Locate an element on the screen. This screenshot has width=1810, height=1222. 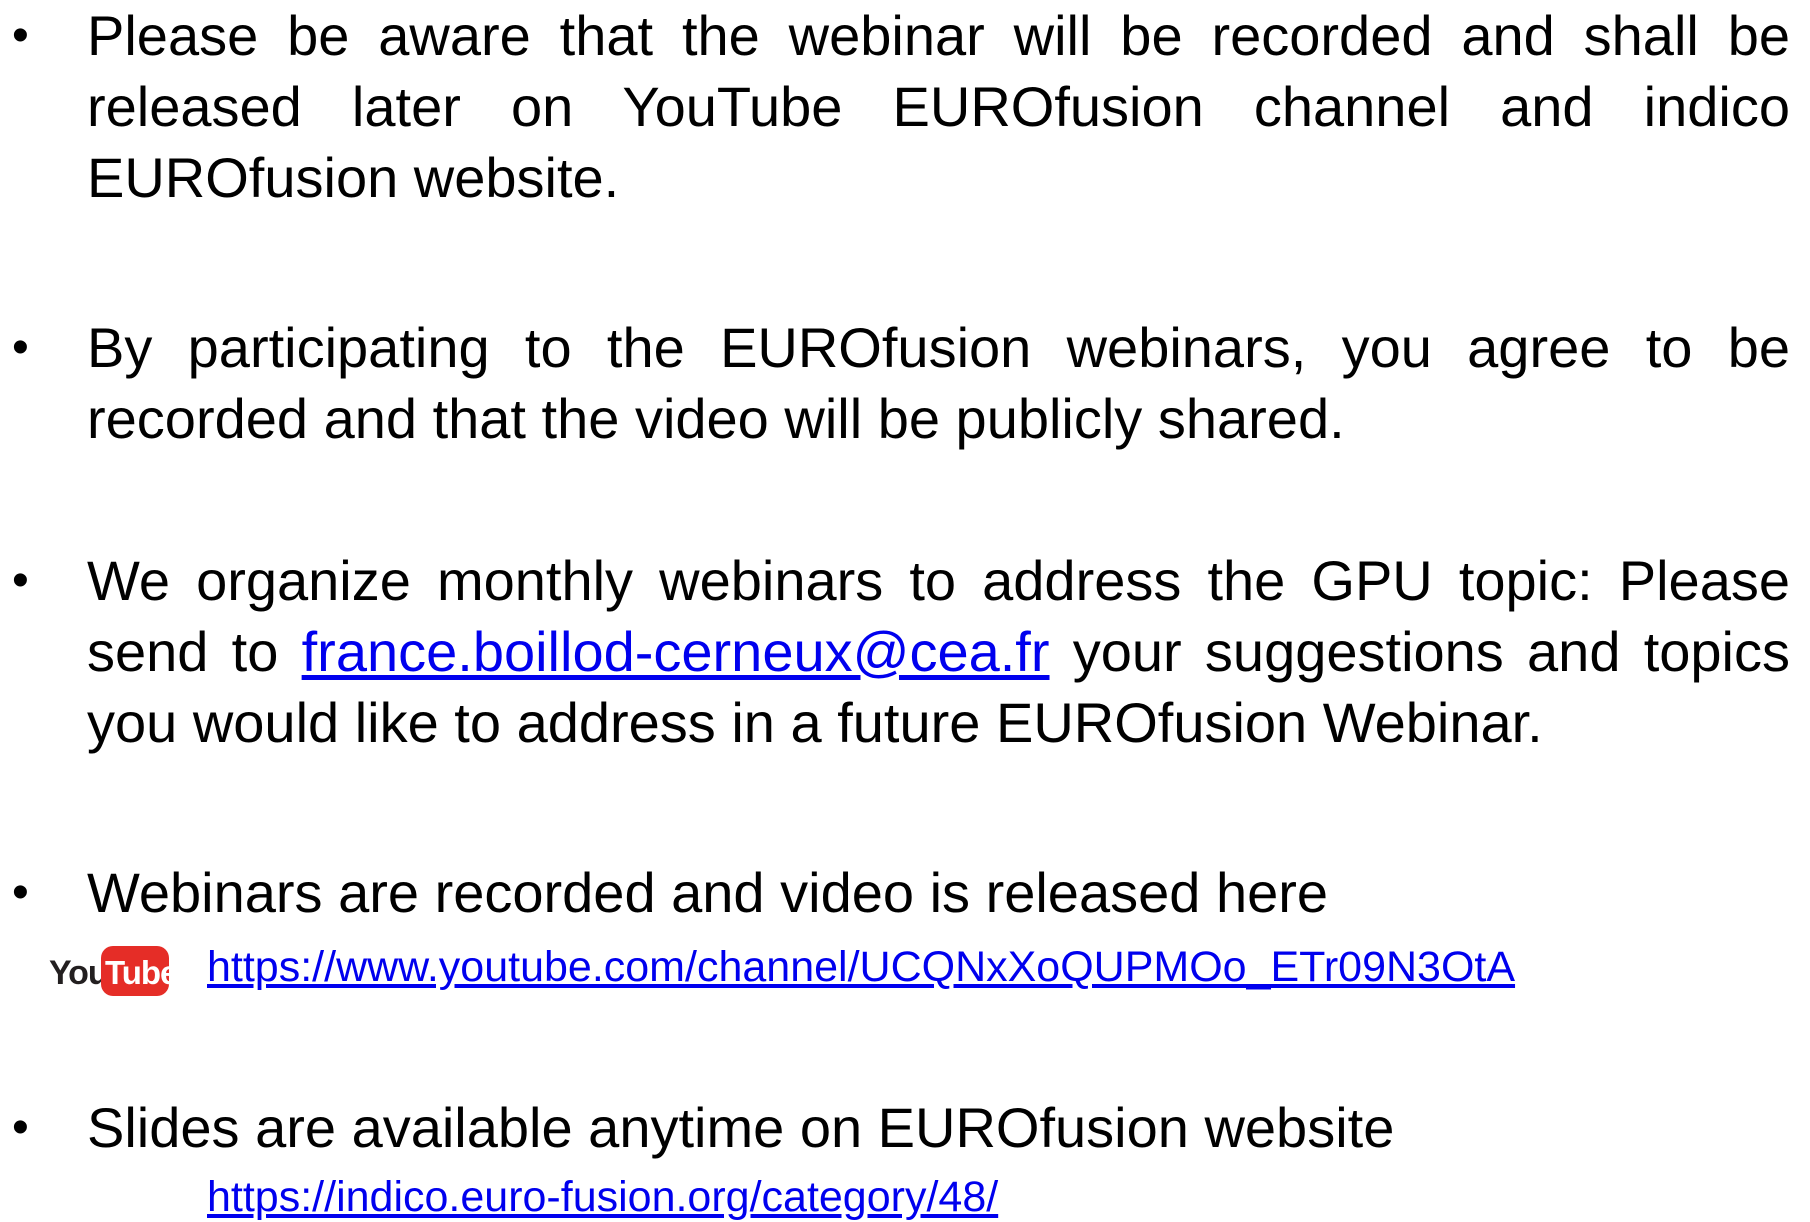
email-link: france.boillod-cerneux@cea.fr is located at coordinates (676, 651).